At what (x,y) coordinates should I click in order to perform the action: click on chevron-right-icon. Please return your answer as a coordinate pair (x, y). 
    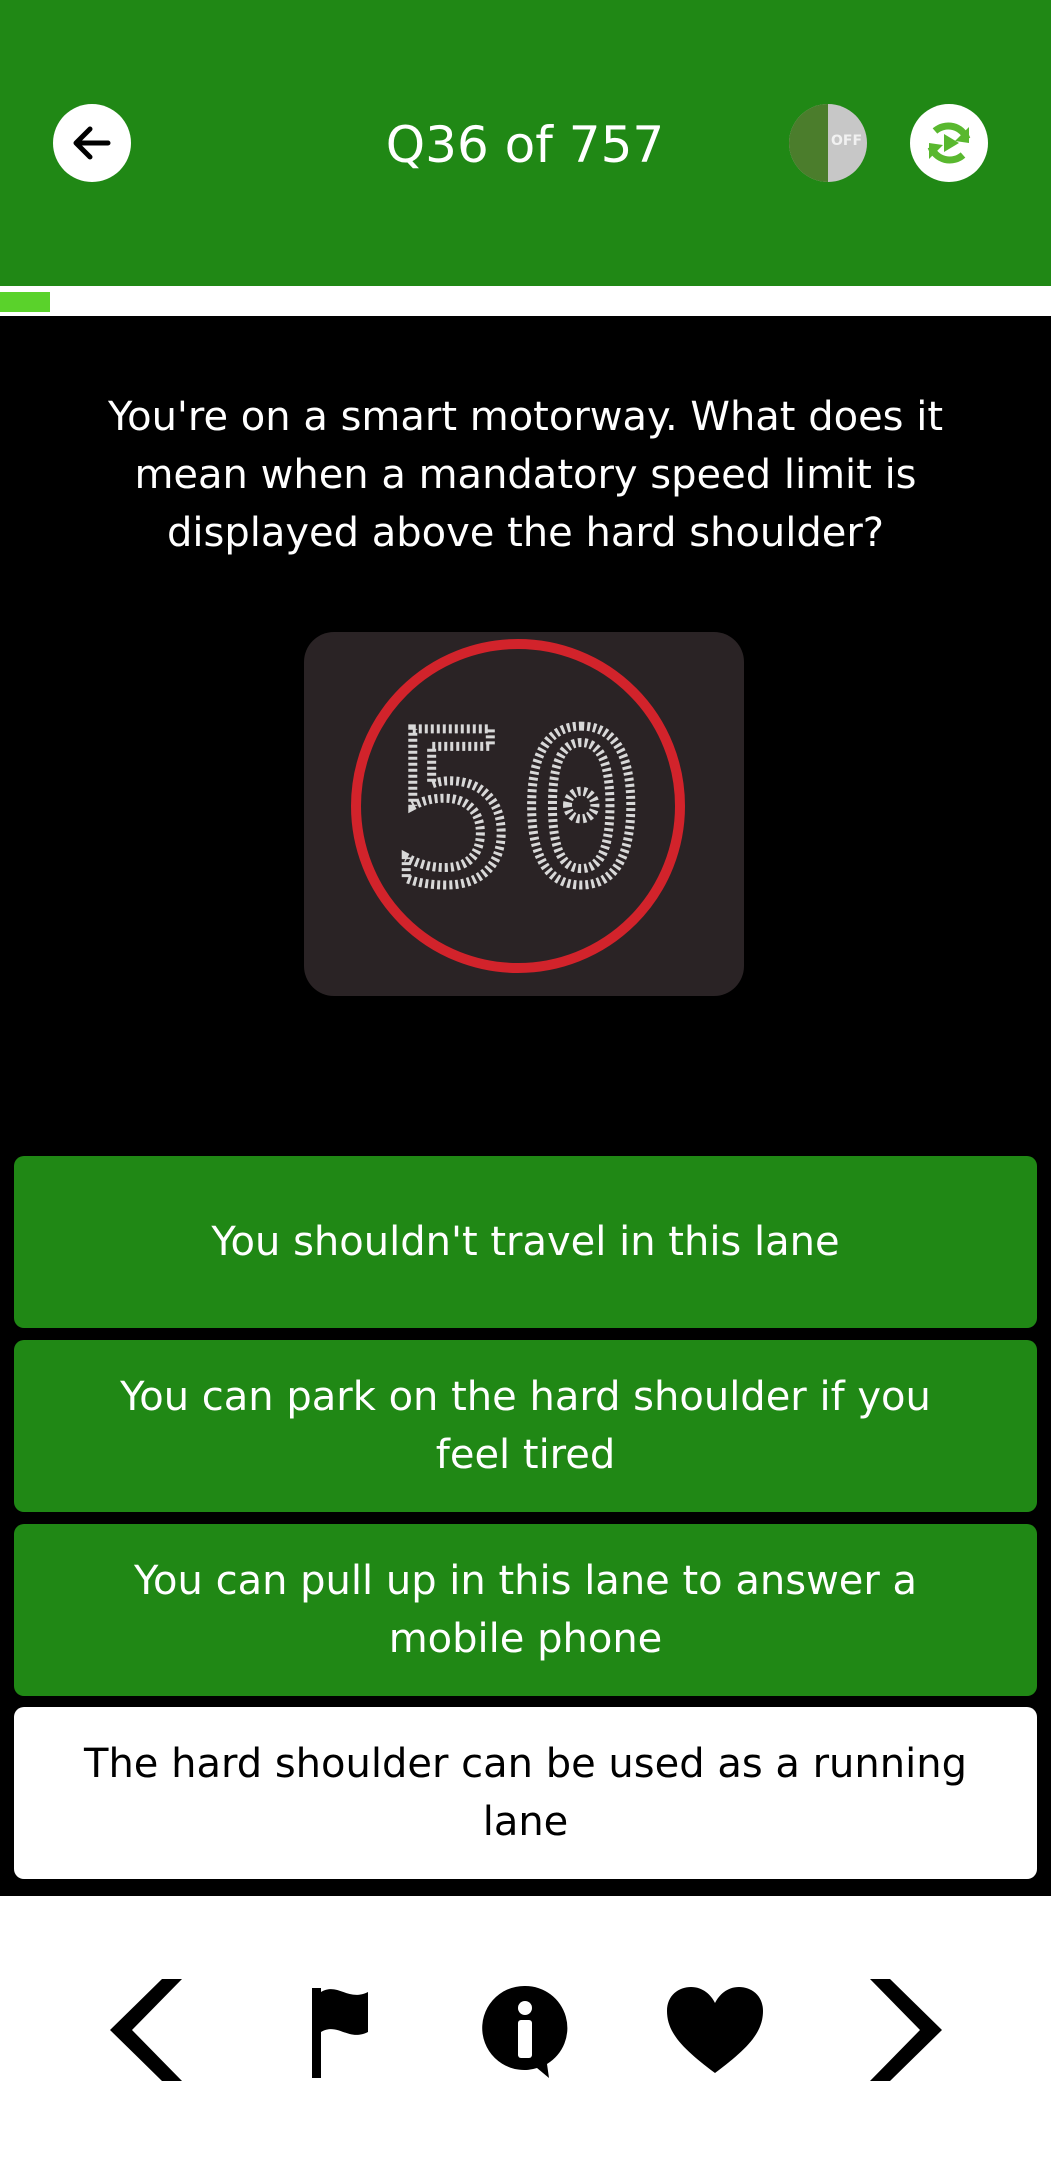
    Looking at the image, I should click on (906, 2030).